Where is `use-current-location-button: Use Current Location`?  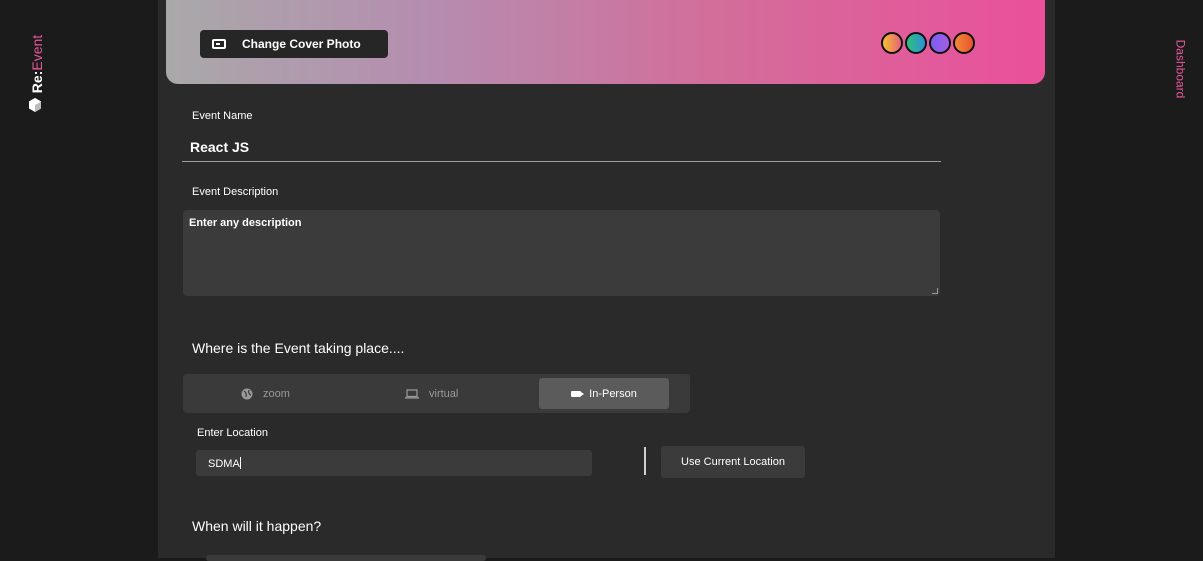 use-current-location-button: Use Current Location is located at coordinates (733, 462).